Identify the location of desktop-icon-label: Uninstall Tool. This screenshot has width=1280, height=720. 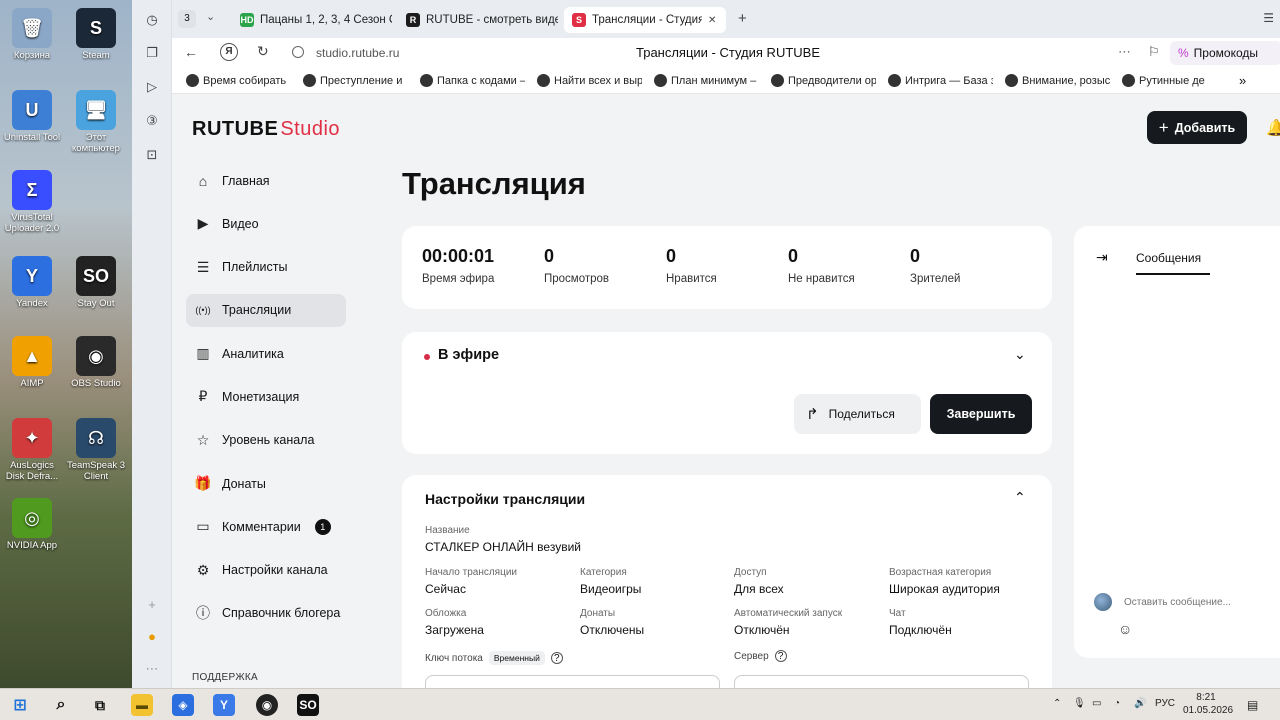
(32, 137).